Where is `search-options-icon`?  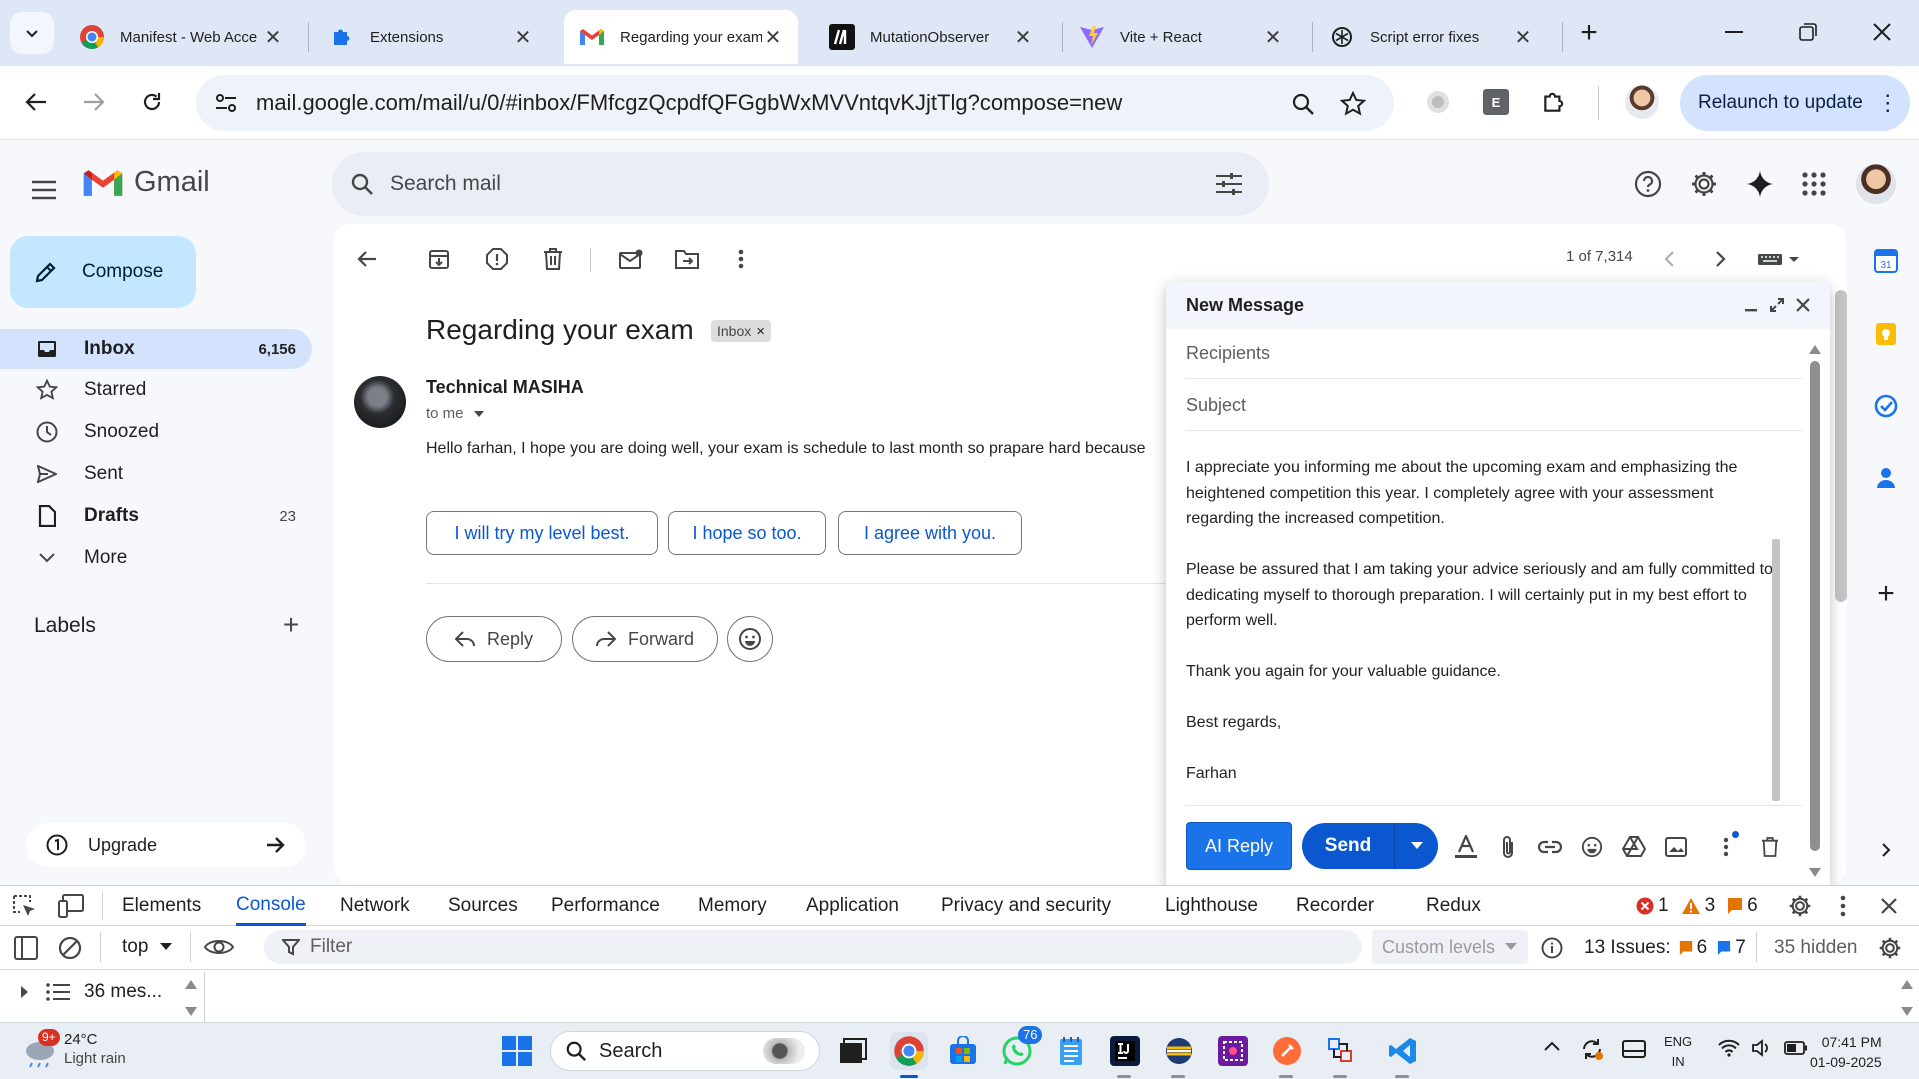 search-options-icon is located at coordinates (1229, 184).